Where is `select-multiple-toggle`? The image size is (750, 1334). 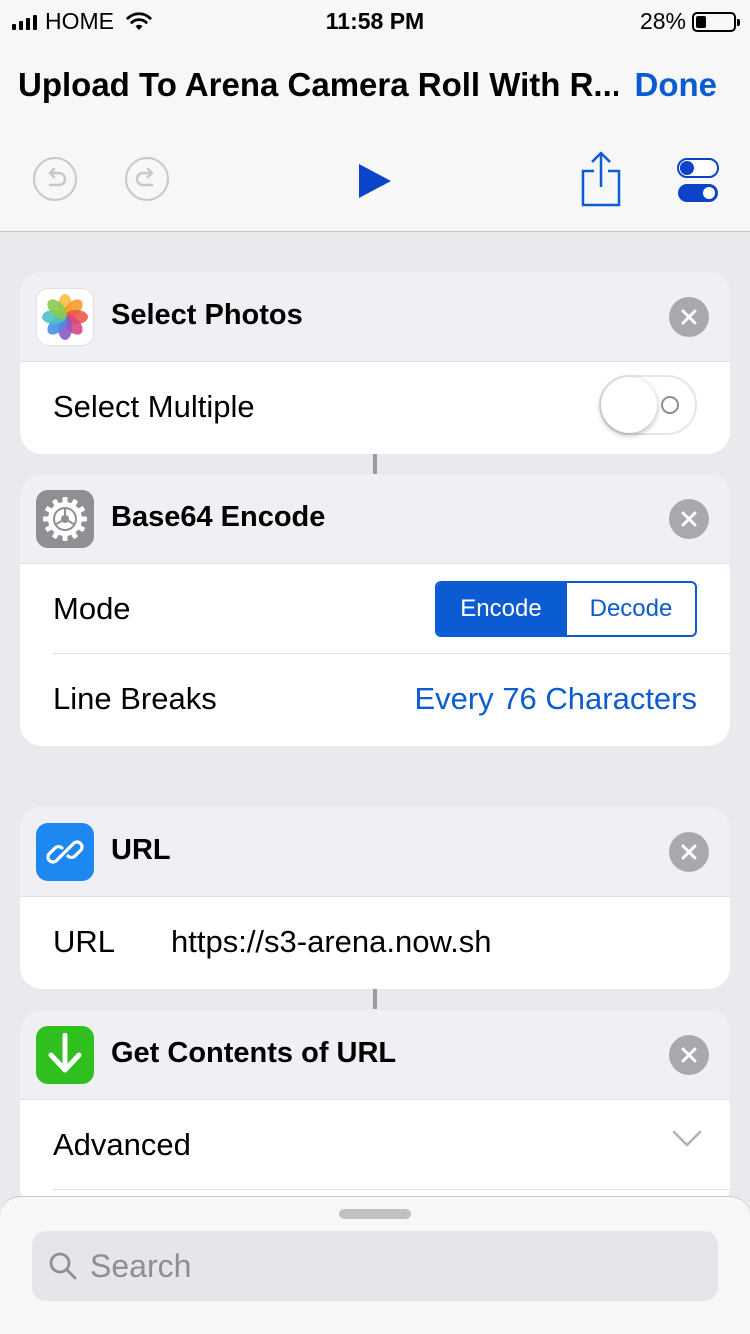 select-multiple-toggle is located at coordinates (648, 405).